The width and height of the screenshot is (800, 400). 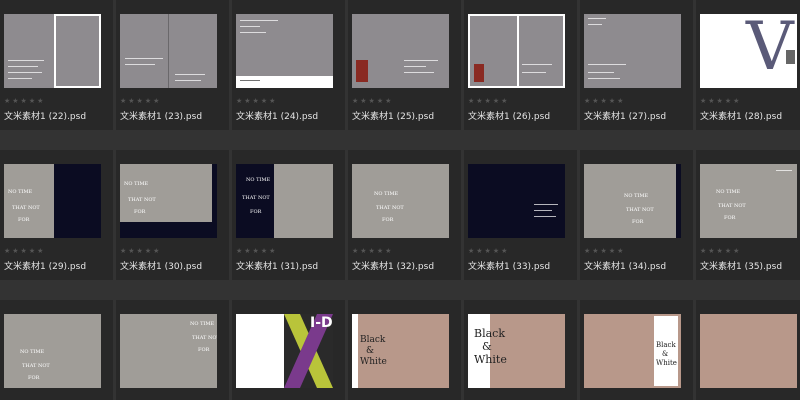 I want to click on file-name: 文米素材1 (26).psd, so click(x=509, y=117).